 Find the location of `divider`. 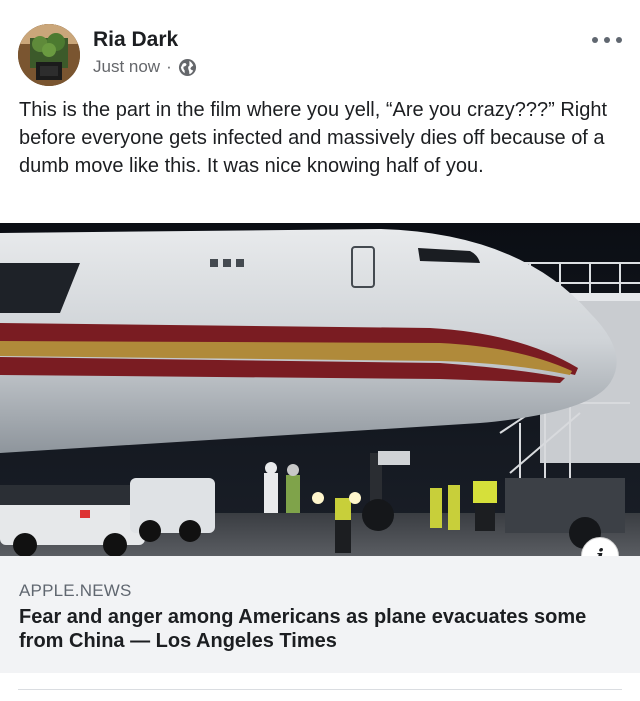

divider is located at coordinates (320, 689).